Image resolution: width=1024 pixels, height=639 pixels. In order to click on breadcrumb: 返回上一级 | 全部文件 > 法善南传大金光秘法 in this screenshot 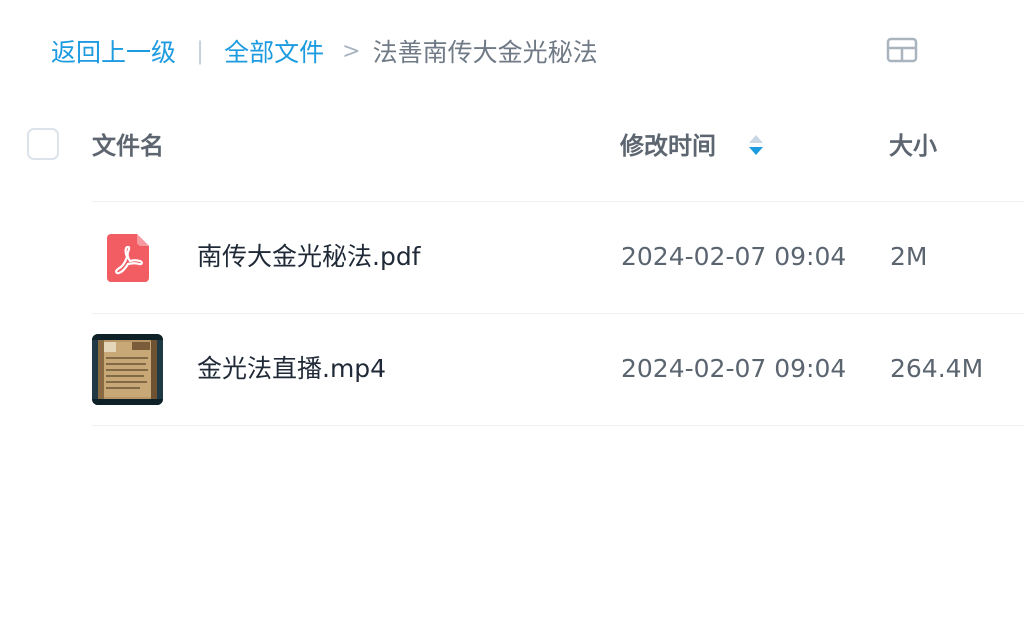, I will do `click(324, 51)`.